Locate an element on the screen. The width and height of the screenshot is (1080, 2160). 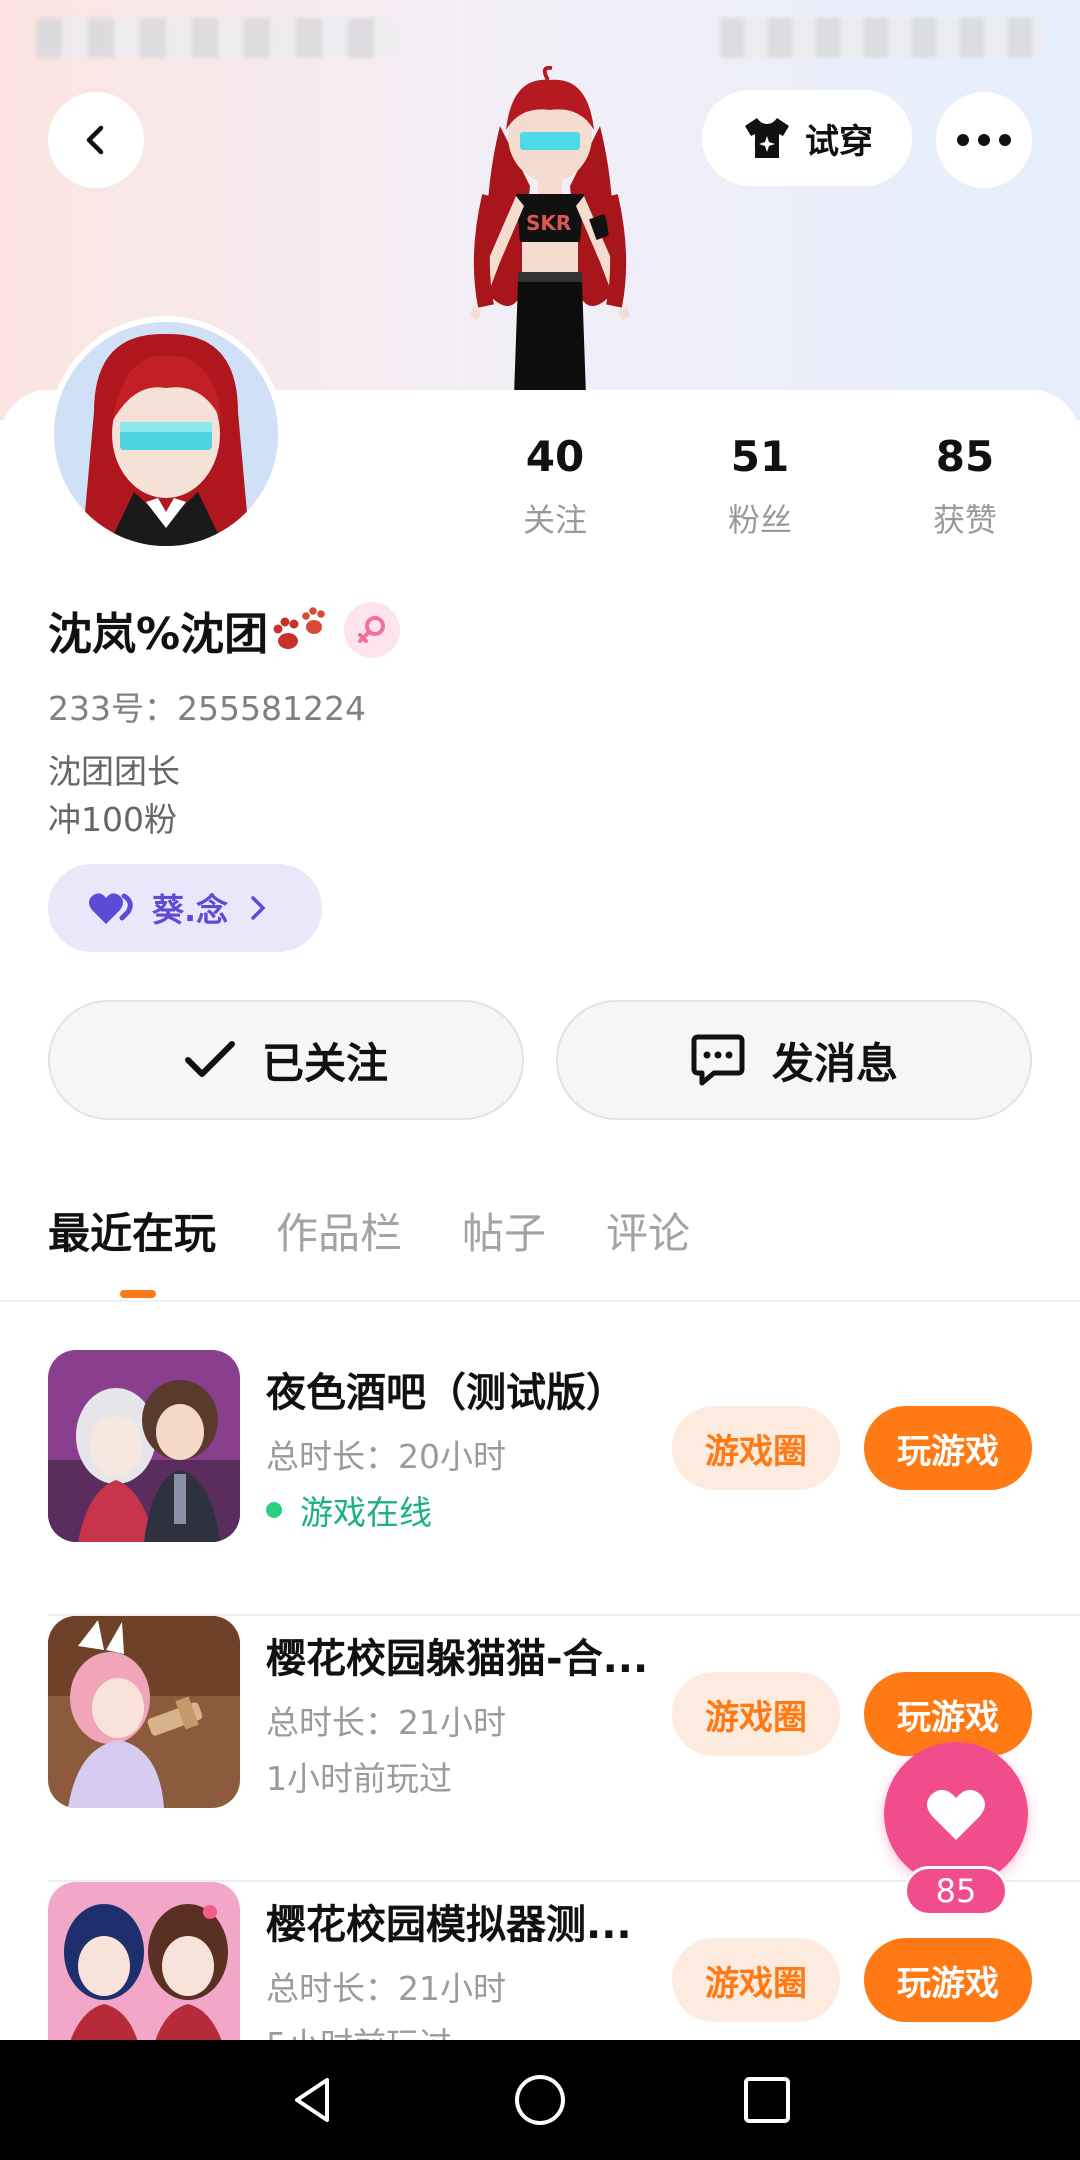
stat-label: 粉丝 is located at coordinates (759, 520).